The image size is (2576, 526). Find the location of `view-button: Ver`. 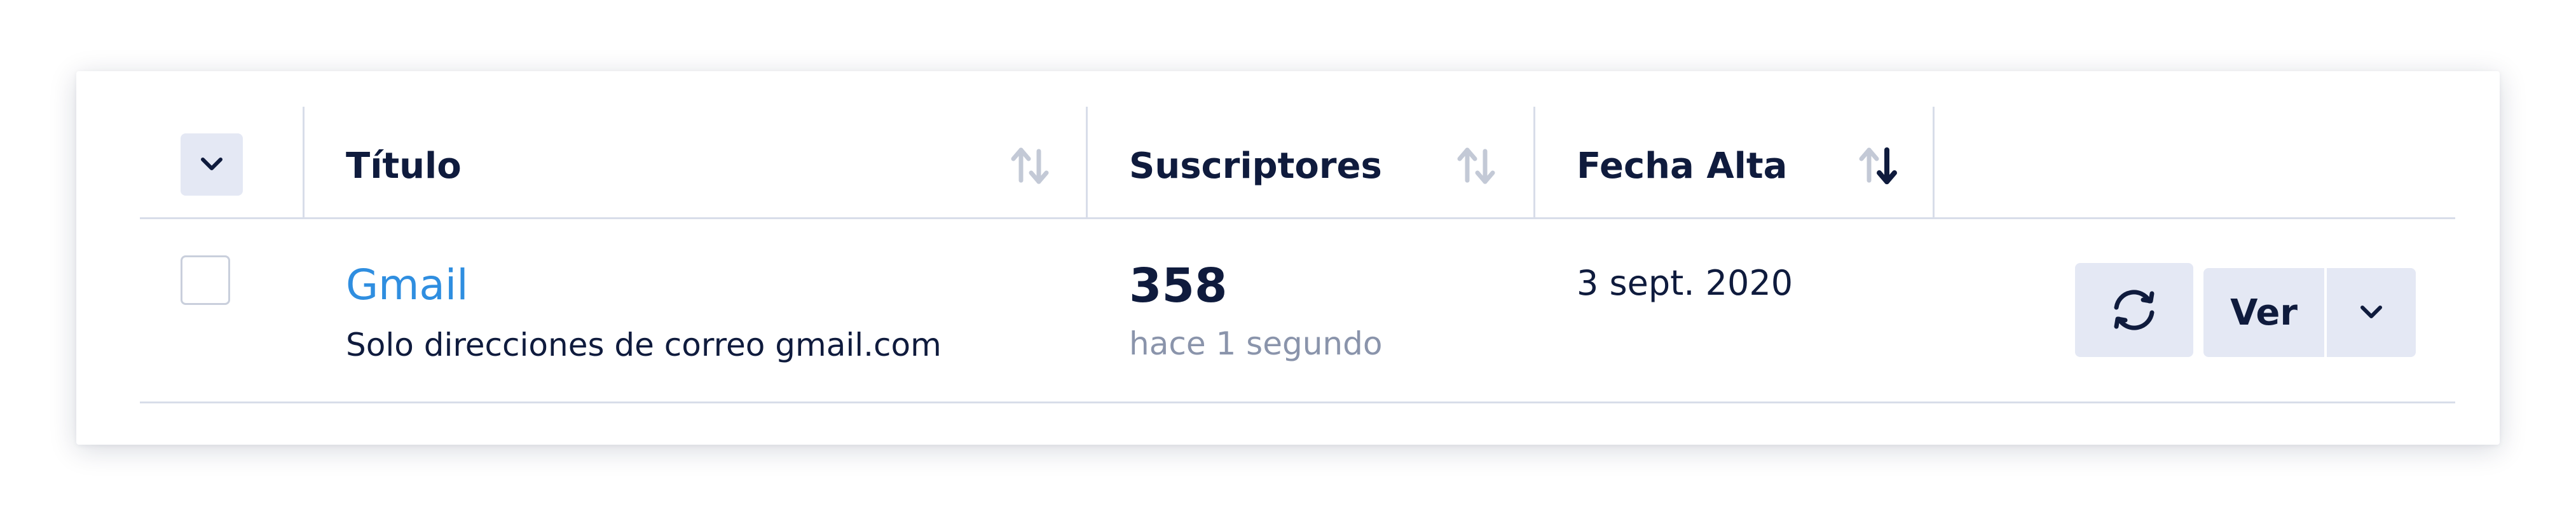

view-button: Ver is located at coordinates (2263, 312).